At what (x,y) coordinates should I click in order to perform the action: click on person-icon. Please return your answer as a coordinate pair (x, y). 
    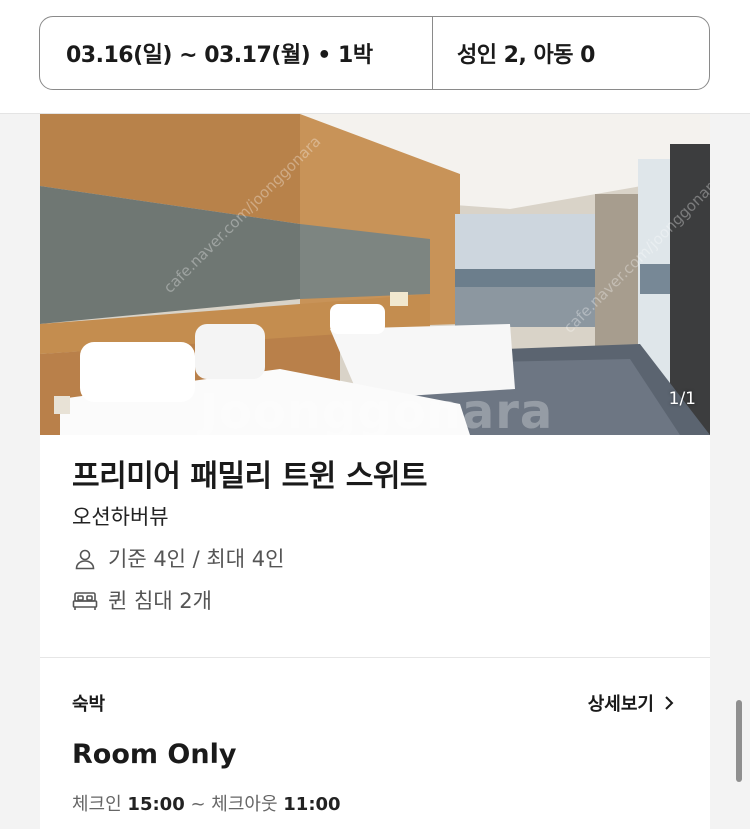
    Looking at the image, I should click on (85, 559).